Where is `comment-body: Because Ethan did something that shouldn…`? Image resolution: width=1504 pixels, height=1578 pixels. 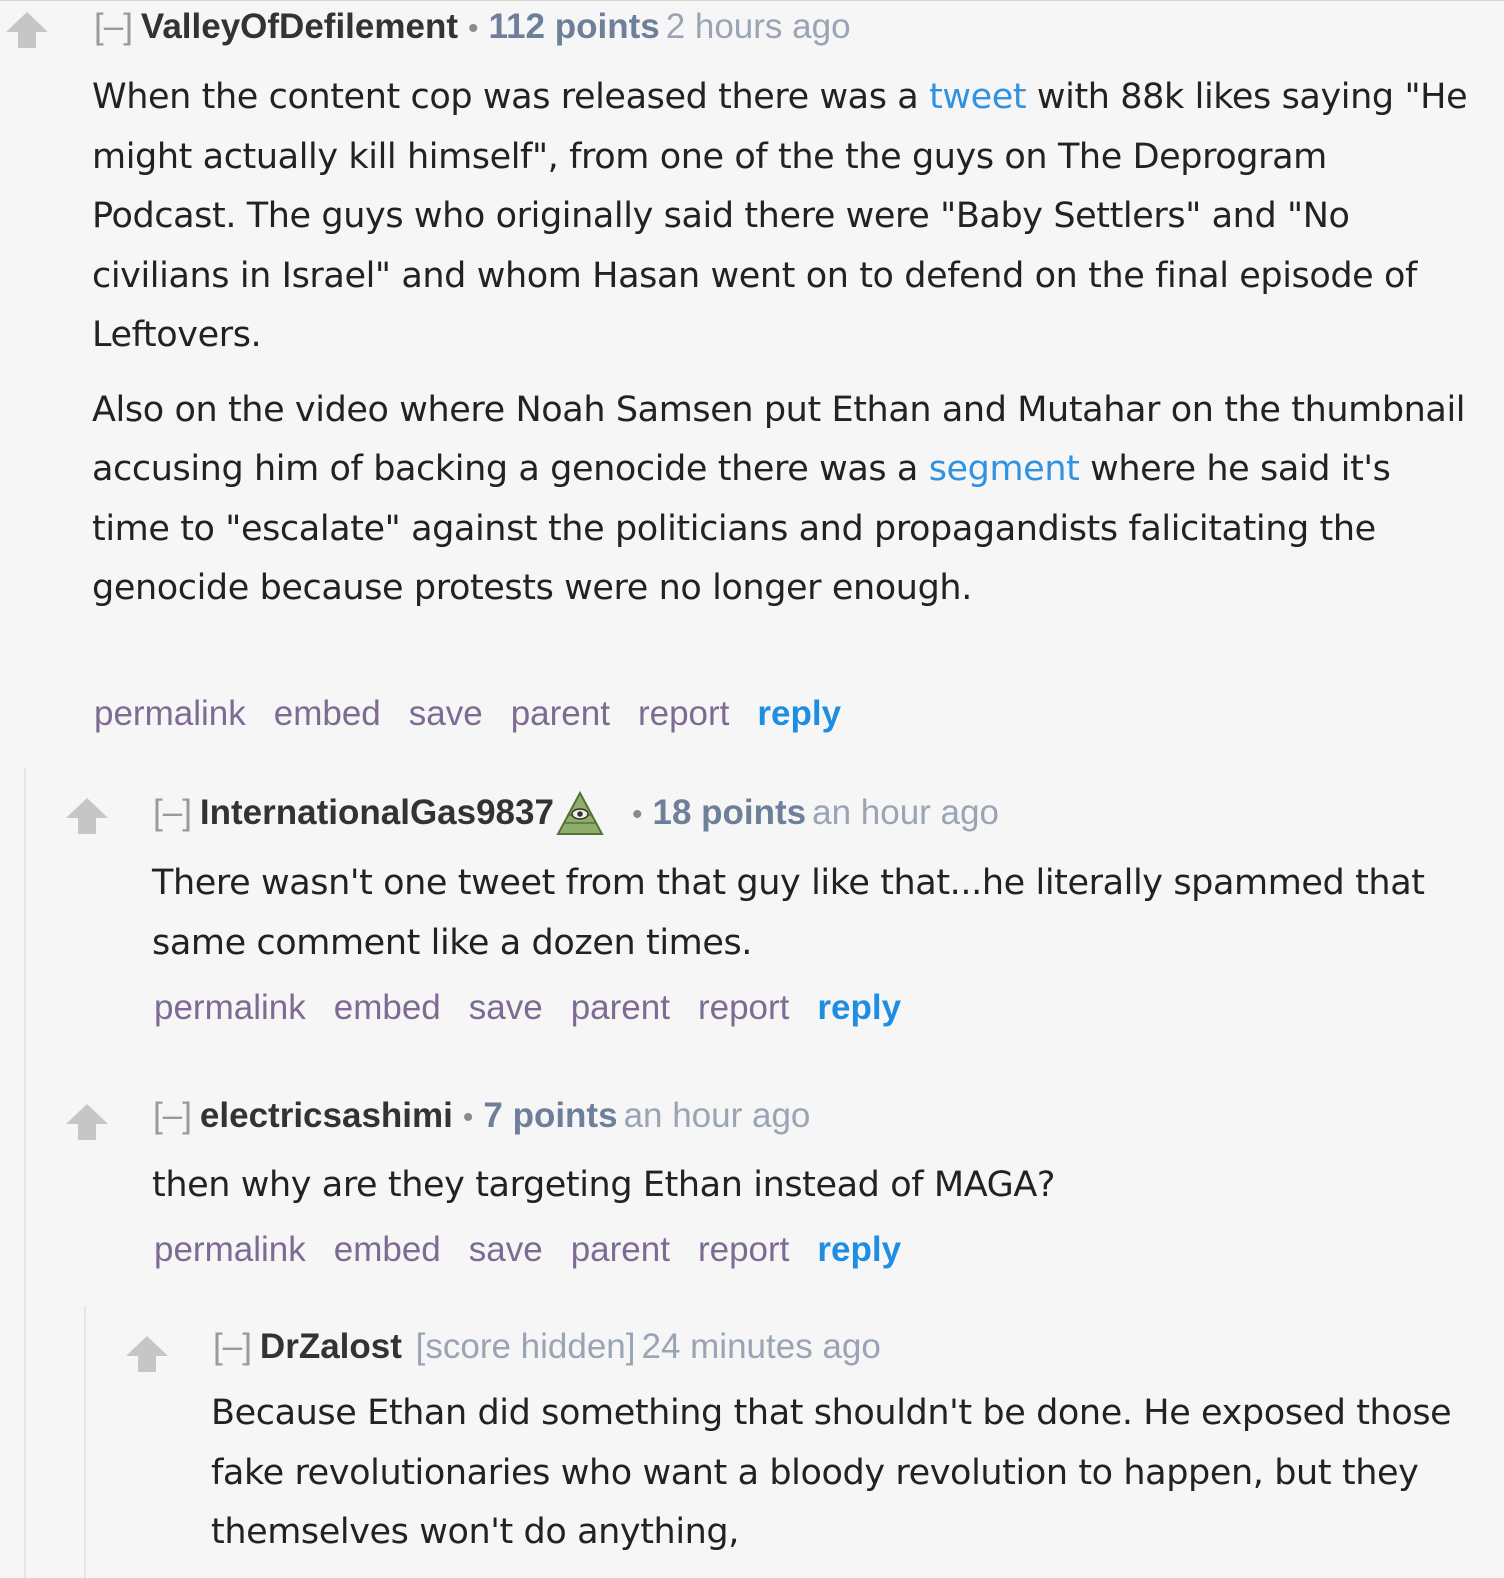 comment-body: Because Ethan did something that shouldn… is located at coordinates (846, 1481).